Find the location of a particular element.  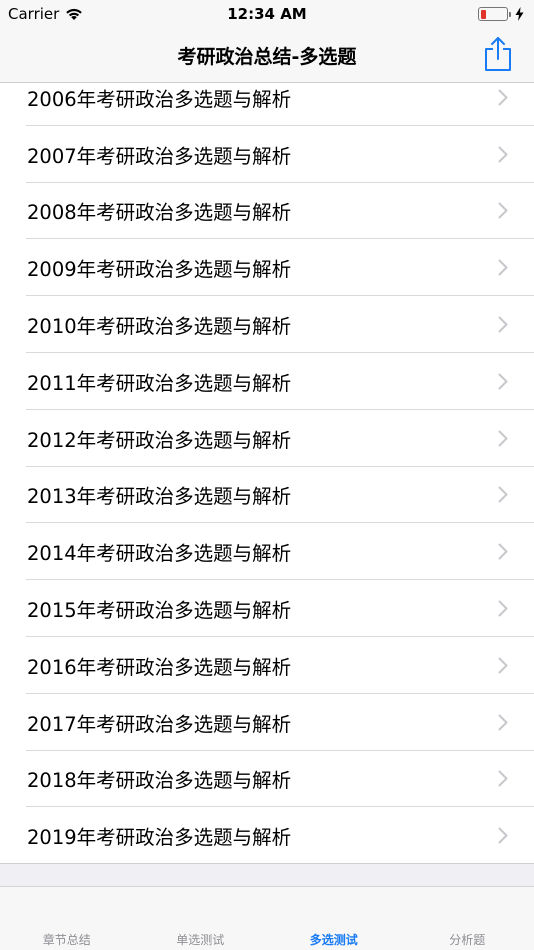

list-item: 2009年考研政治多选题与解析 is located at coordinates (267, 267).